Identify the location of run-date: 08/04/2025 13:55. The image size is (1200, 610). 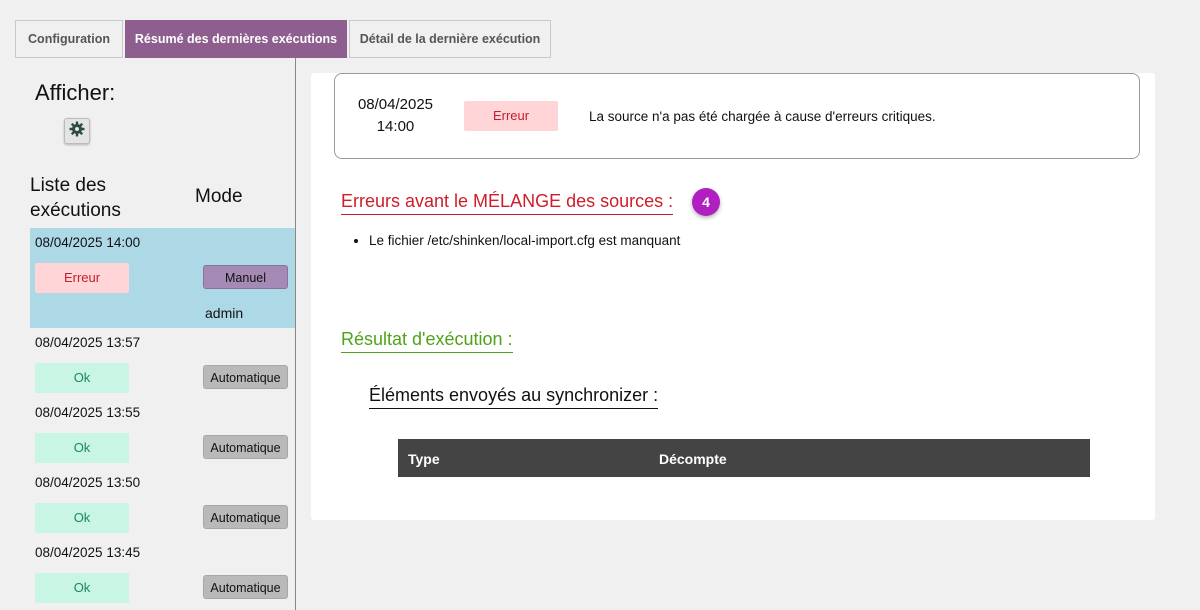
(88, 412).